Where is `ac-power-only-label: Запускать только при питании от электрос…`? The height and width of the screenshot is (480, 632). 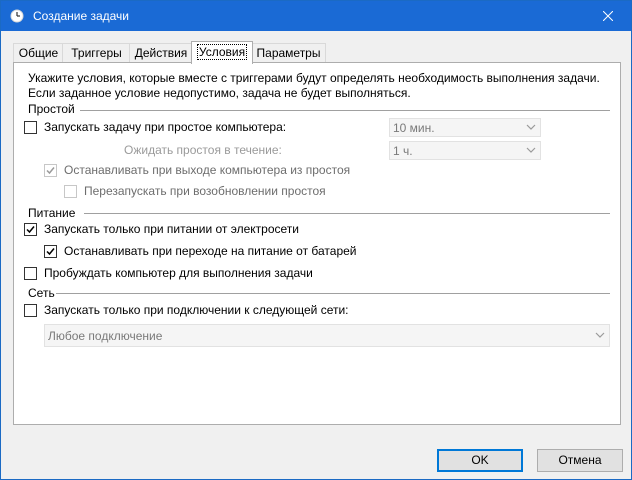
ac-power-only-label: Запускать только при питании от электрос… is located at coordinates (171, 229).